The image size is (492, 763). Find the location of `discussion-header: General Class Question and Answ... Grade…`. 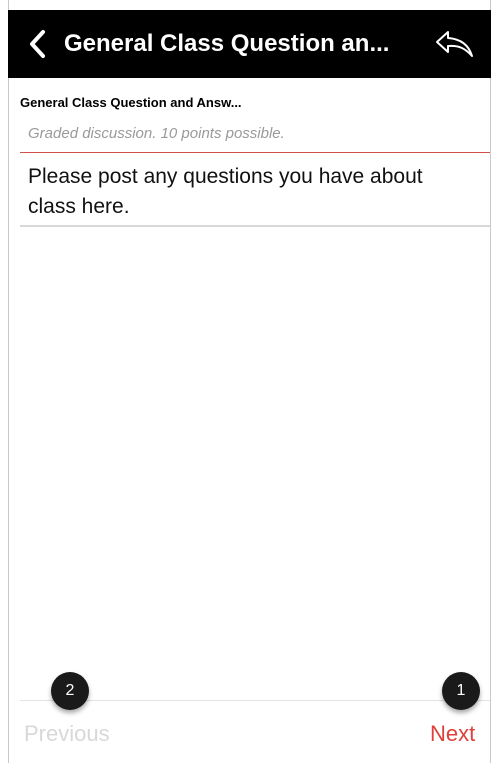

discussion-header: General Class Question and Answ... Grade… is located at coordinates (255, 118).